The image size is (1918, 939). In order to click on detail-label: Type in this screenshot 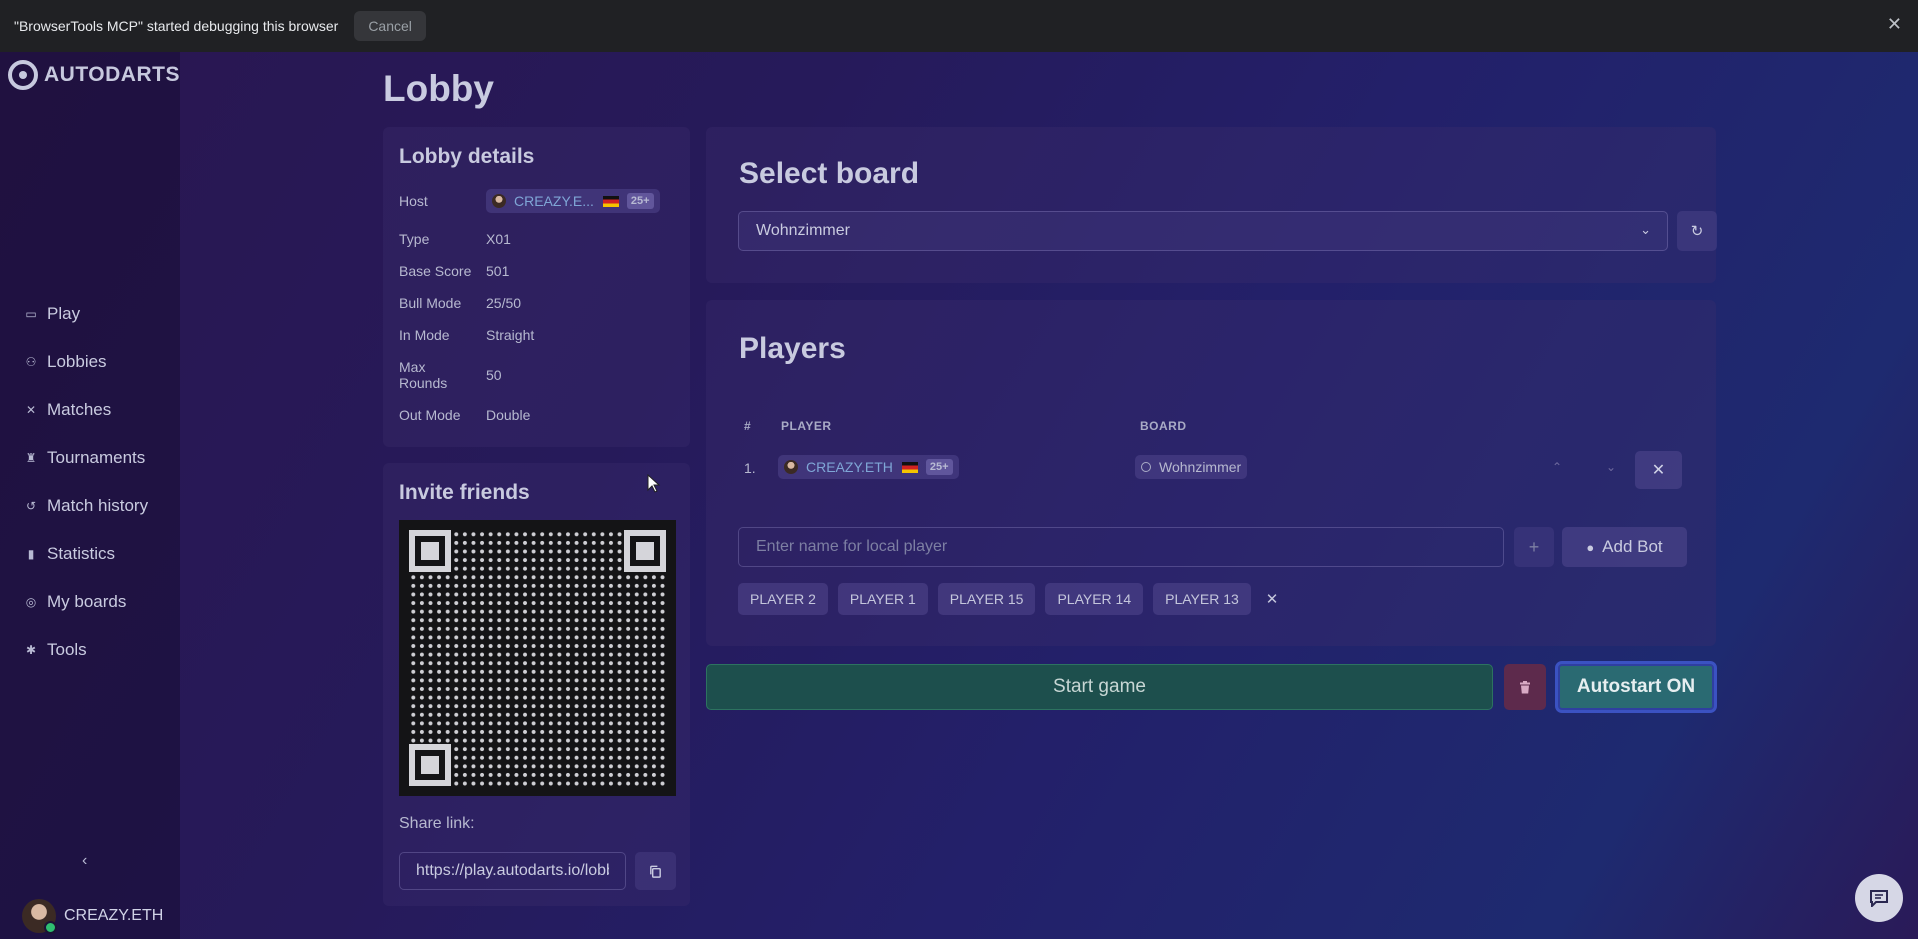, I will do `click(414, 239)`.